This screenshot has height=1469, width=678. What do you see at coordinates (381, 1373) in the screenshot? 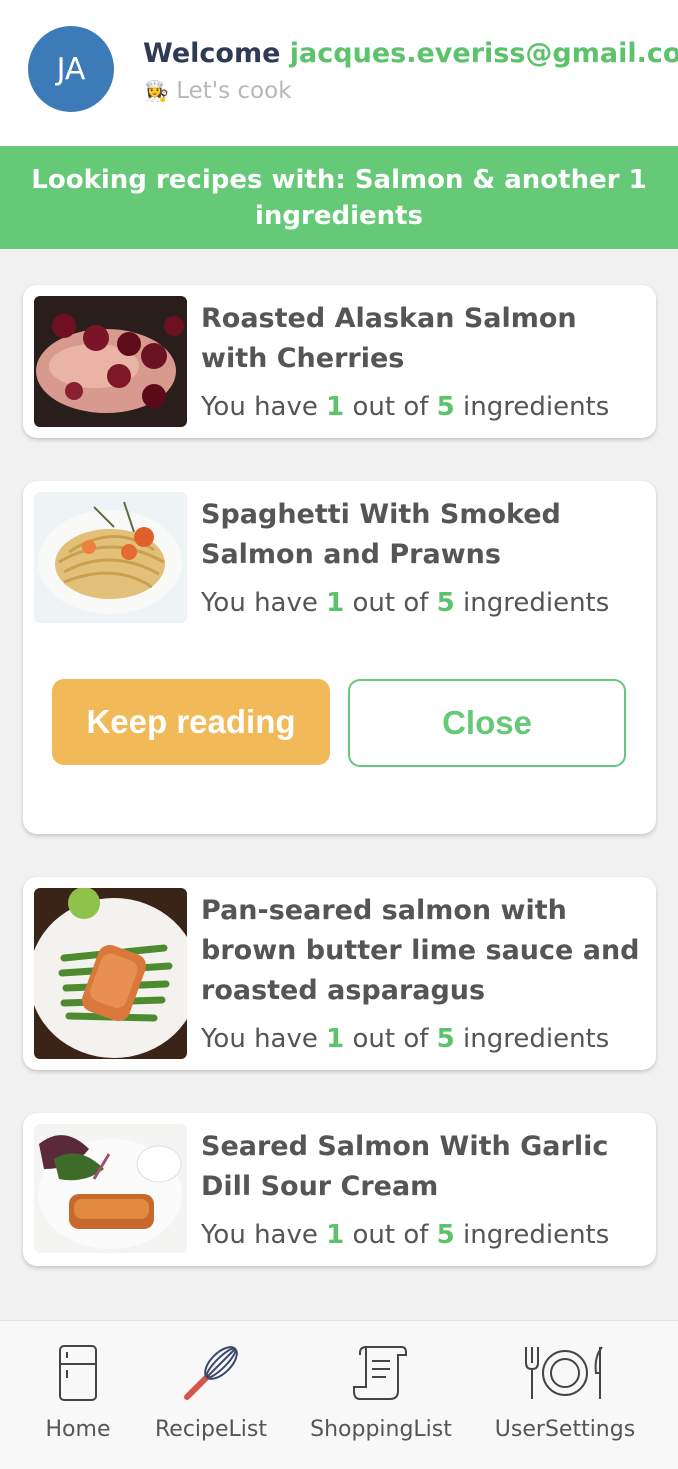
I see `receipt-icon` at bounding box center [381, 1373].